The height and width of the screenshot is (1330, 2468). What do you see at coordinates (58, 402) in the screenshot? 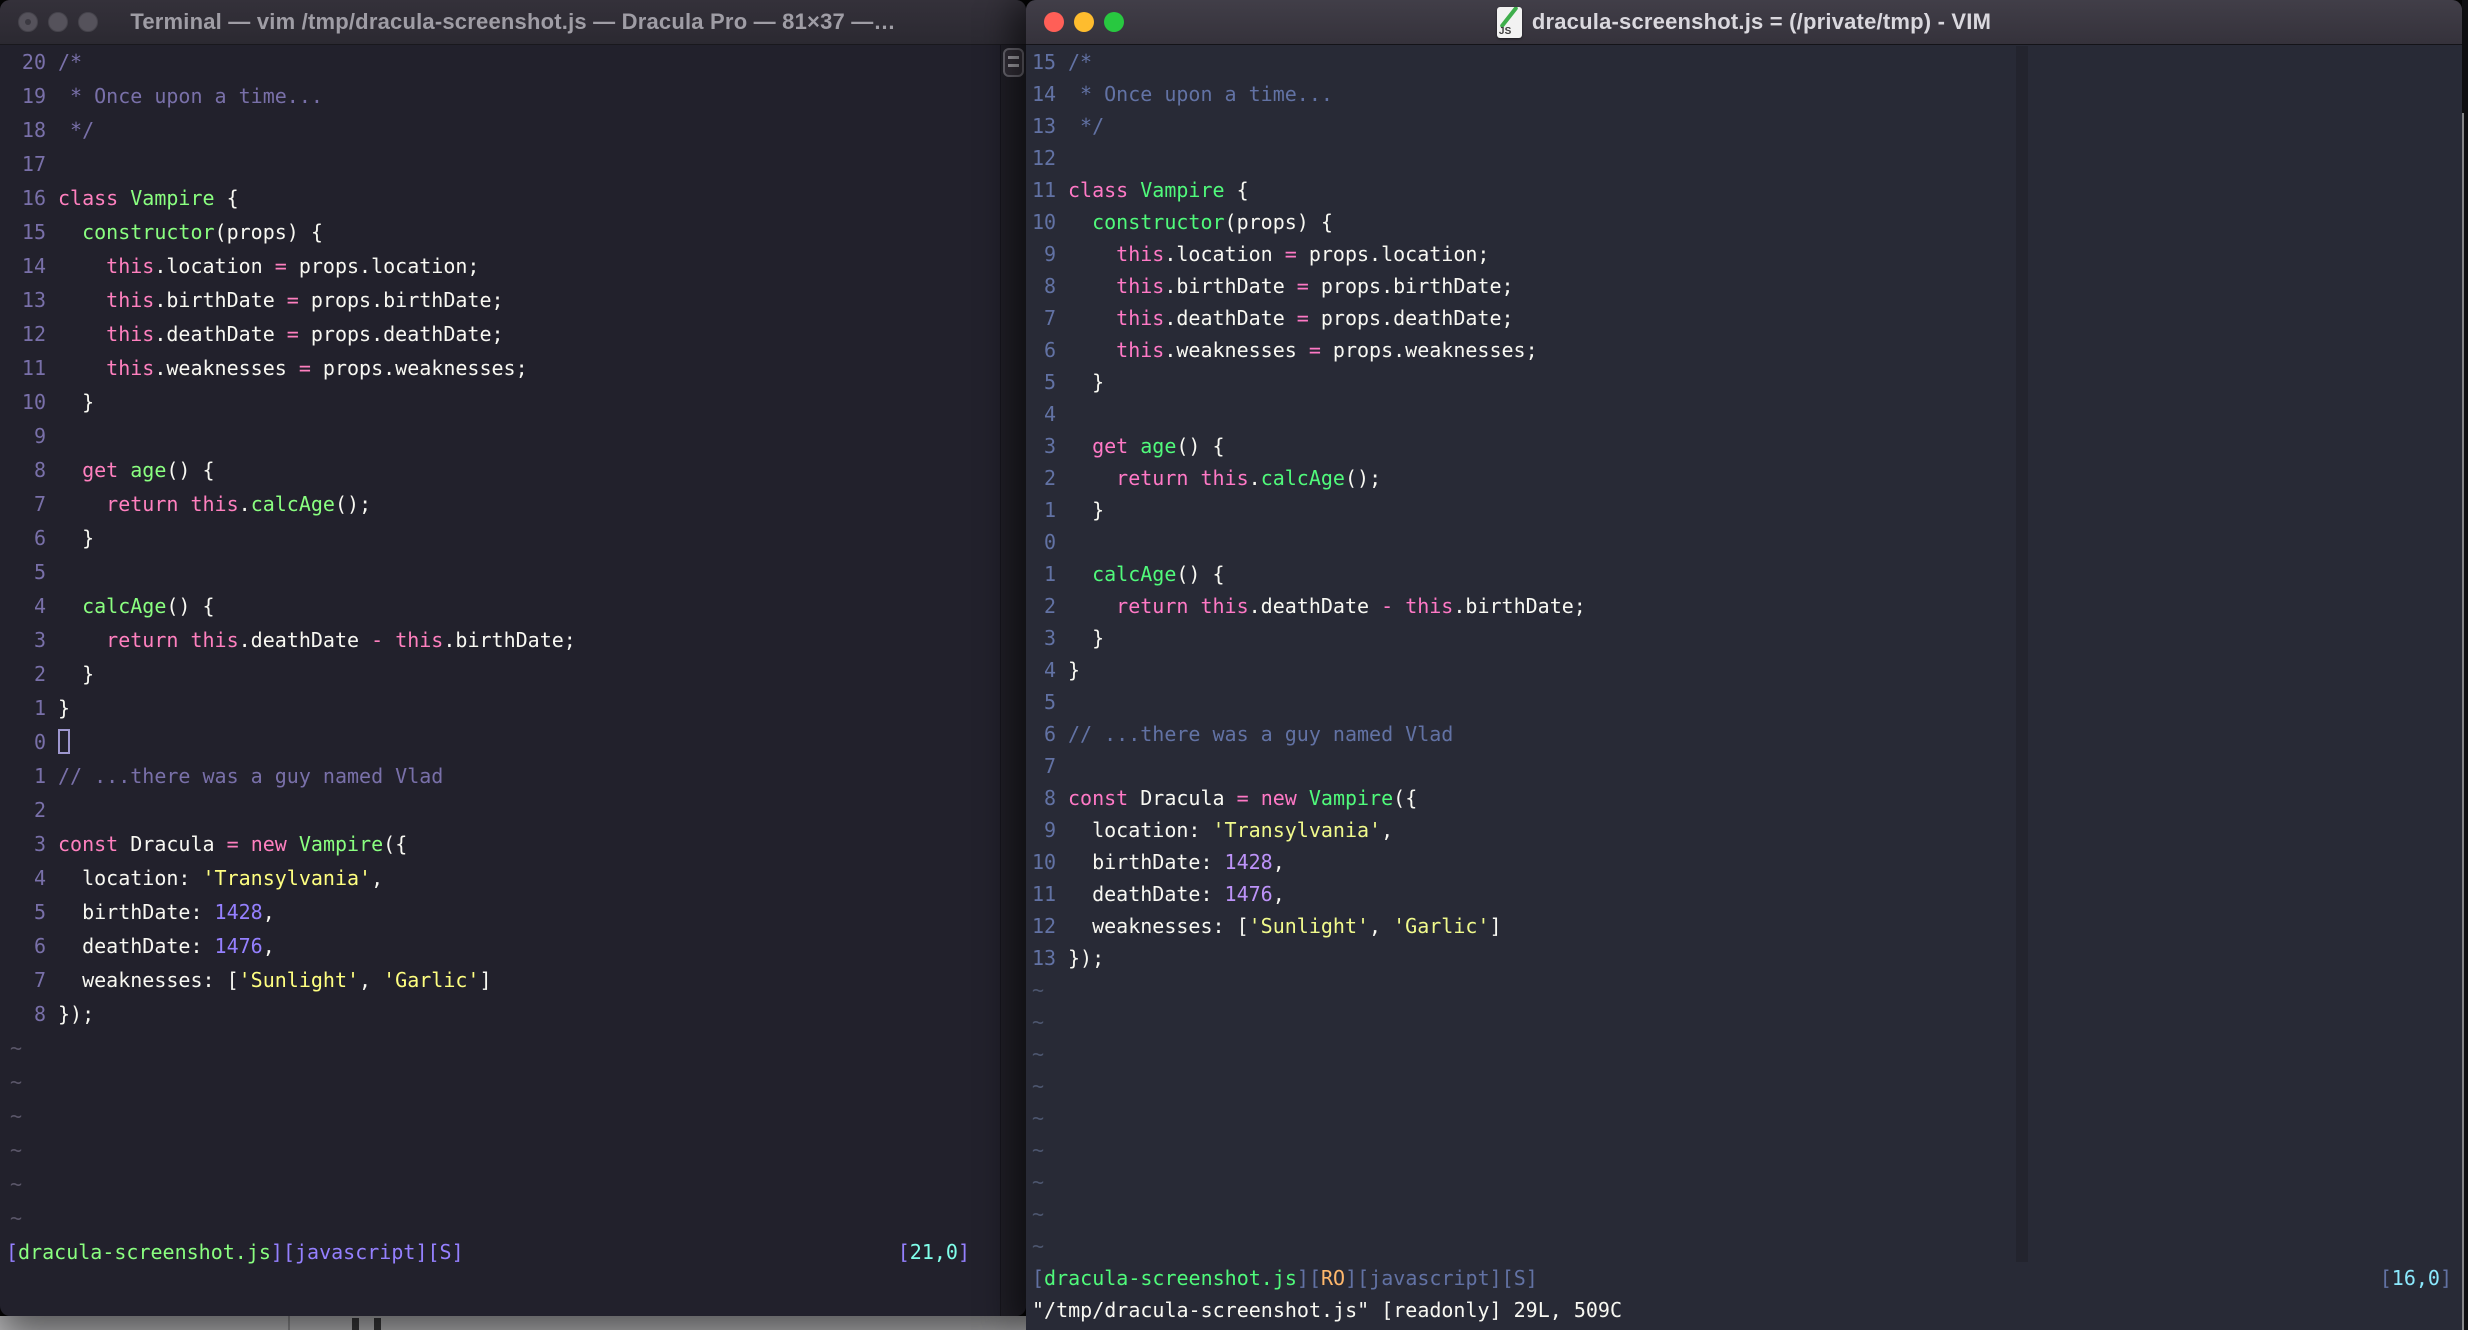
I see `code-line: 10 }` at bounding box center [58, 402].